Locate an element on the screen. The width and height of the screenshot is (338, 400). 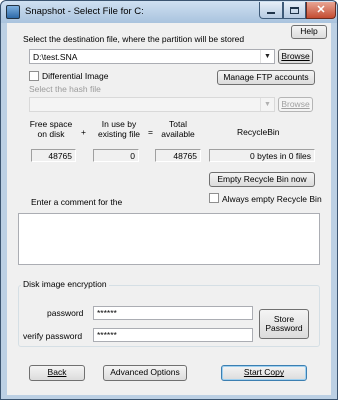
free-space-label: Free space on disk is located at coordinates (51, 129).